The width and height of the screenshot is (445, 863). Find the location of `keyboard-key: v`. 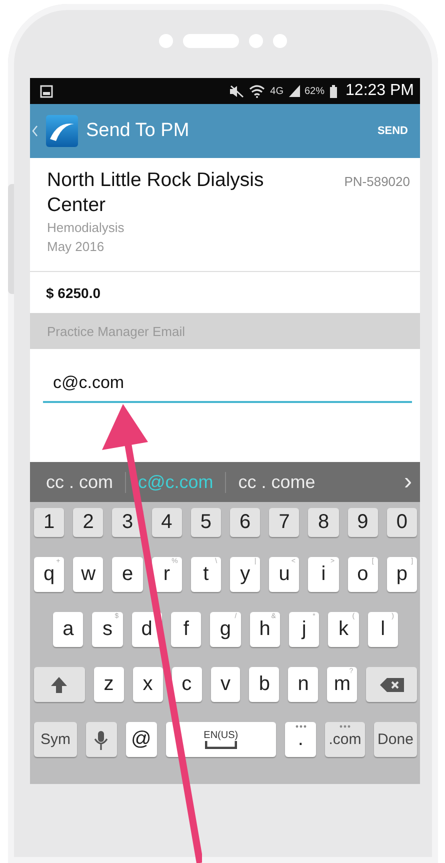

keyboard-key: v is located at coordinates (225, 684).